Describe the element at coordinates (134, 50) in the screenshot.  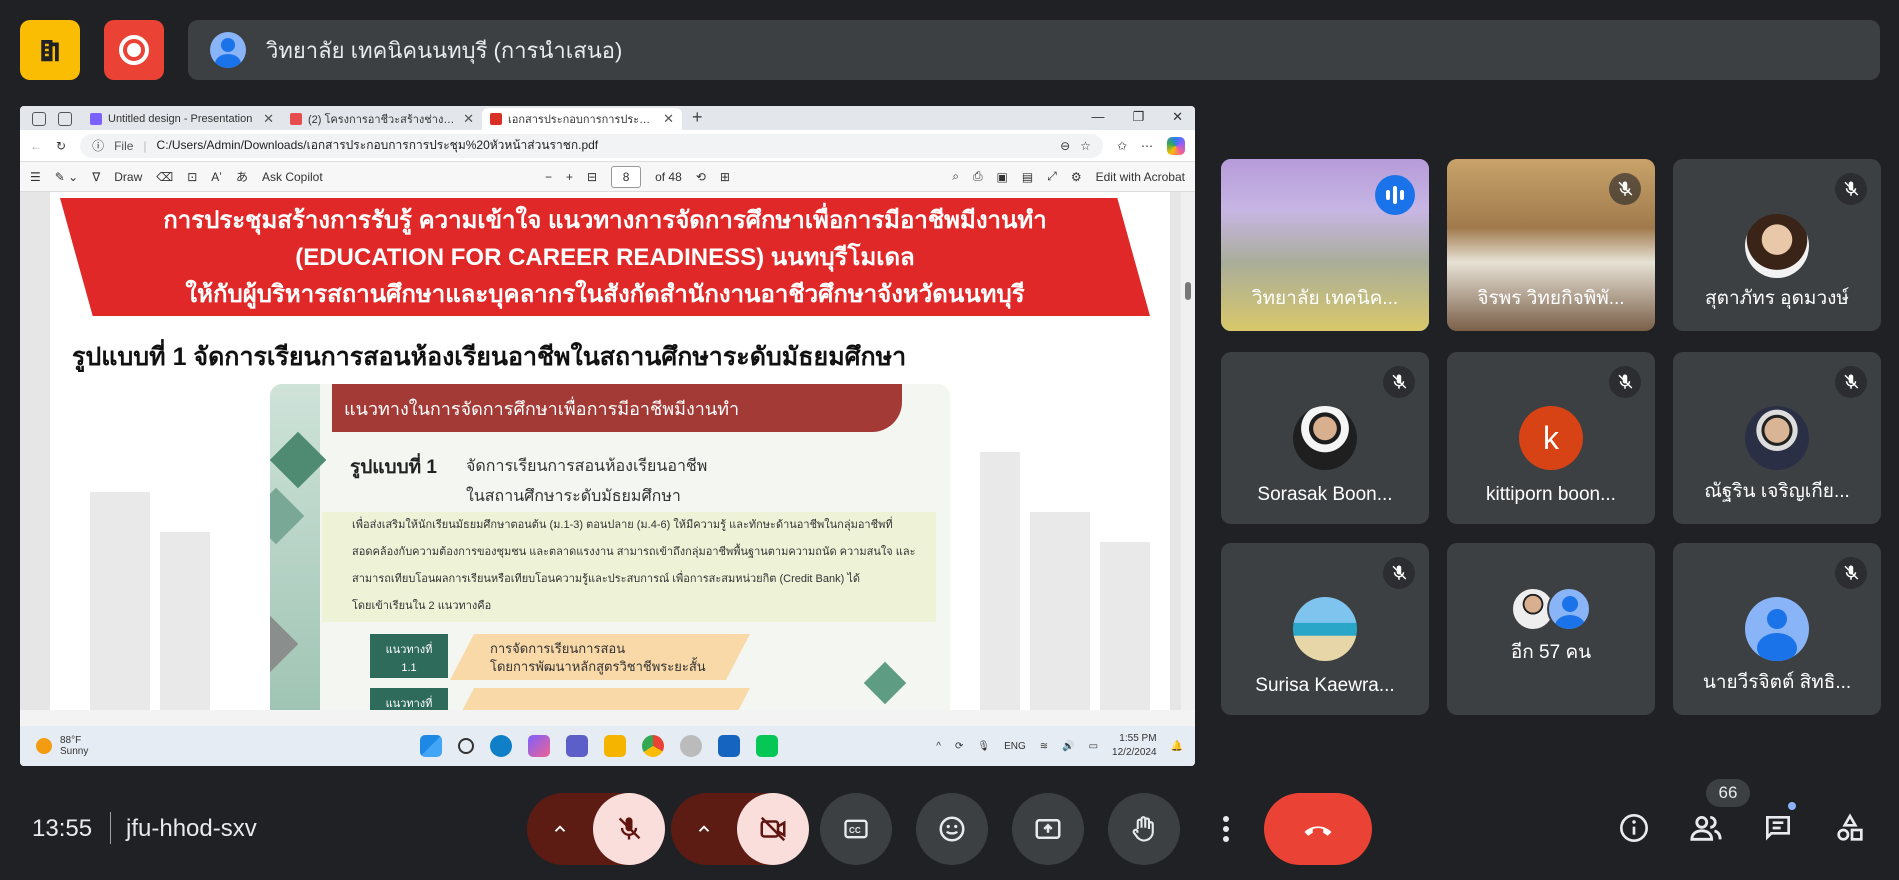
I see `recording-button` at that location.